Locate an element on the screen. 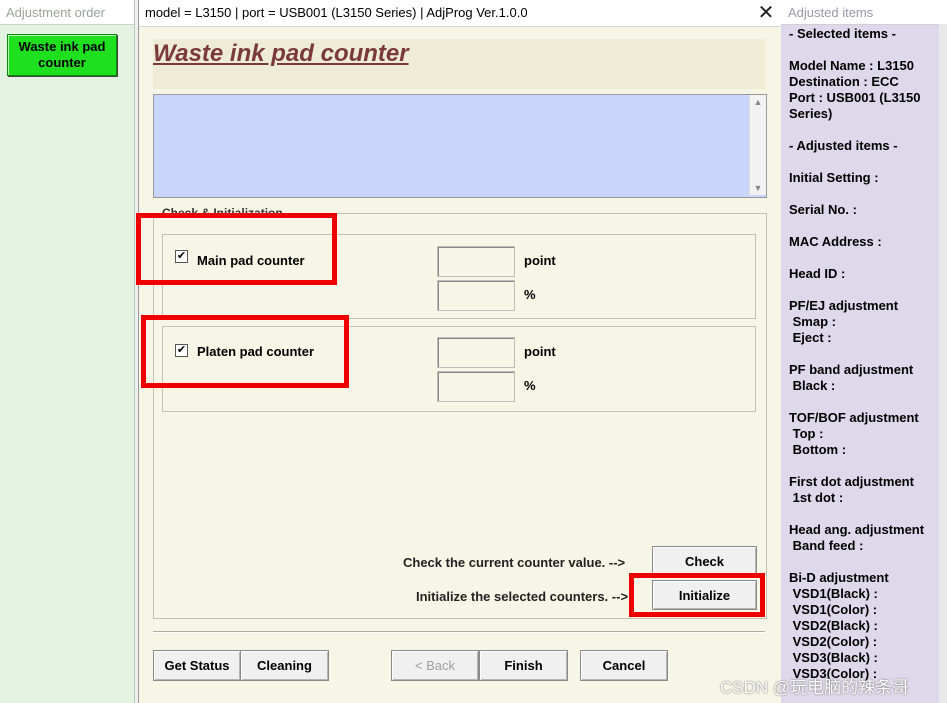 This screenshot has width=947, height=703. adjusted-item-line: TOF/BOF adjustment is located at coordinates (854, 417).